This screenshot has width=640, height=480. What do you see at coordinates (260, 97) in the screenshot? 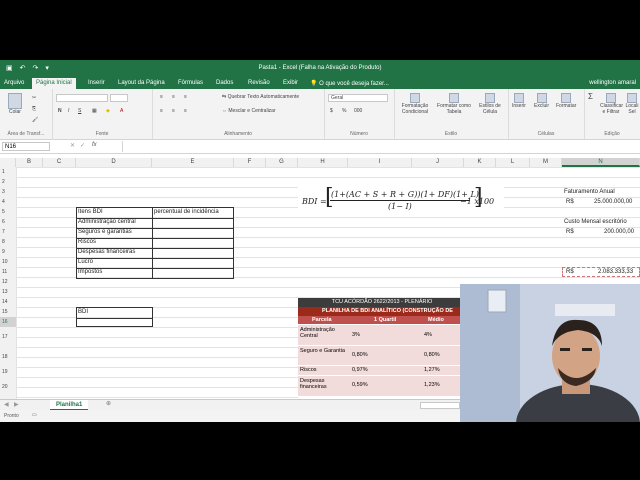
I see `wrap-text-button: ⇆ Quebrar Texto Automaticamente` at bounding box center [260, 97].